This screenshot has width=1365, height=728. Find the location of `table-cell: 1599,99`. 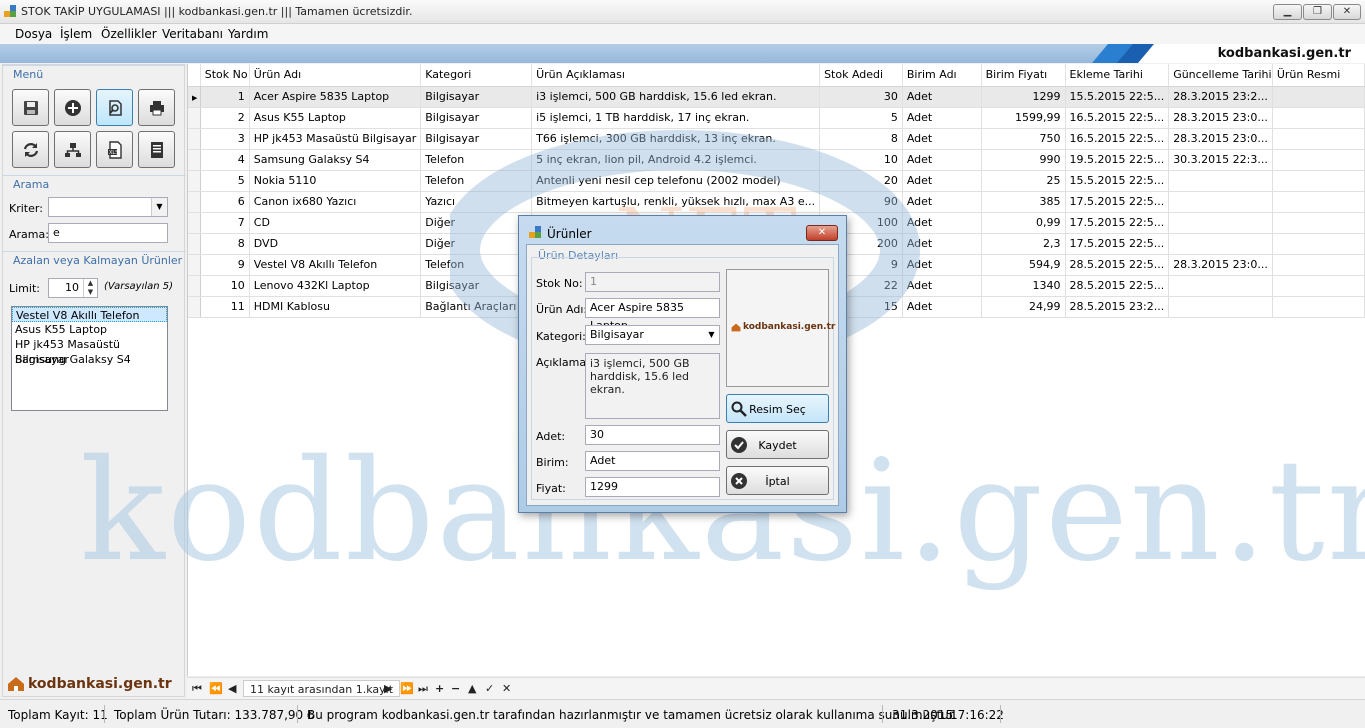

table-cell: 1599,99 is located at coordinates (1023, 118).